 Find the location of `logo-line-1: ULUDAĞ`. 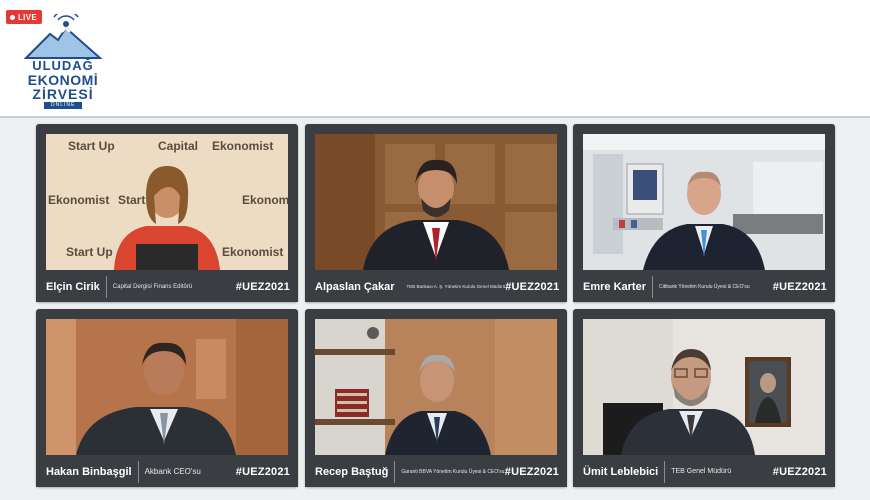

logo-line-1: ULUDAĞ is located at coordinates (63, 65).